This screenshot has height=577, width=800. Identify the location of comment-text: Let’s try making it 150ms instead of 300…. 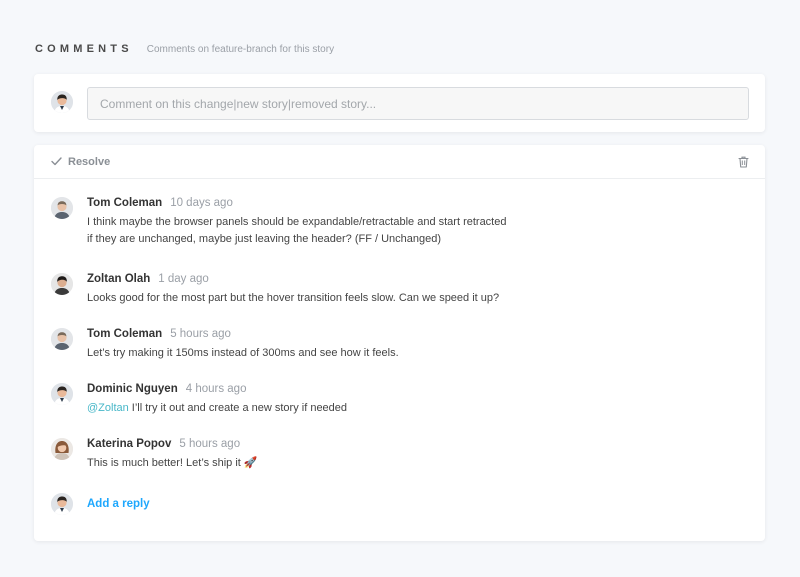
(243, 353).